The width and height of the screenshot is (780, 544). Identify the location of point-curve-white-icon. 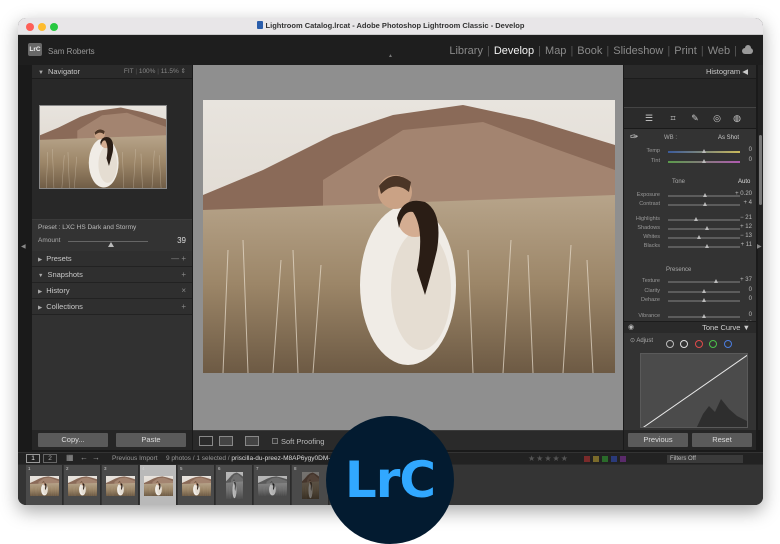
(684, 344).